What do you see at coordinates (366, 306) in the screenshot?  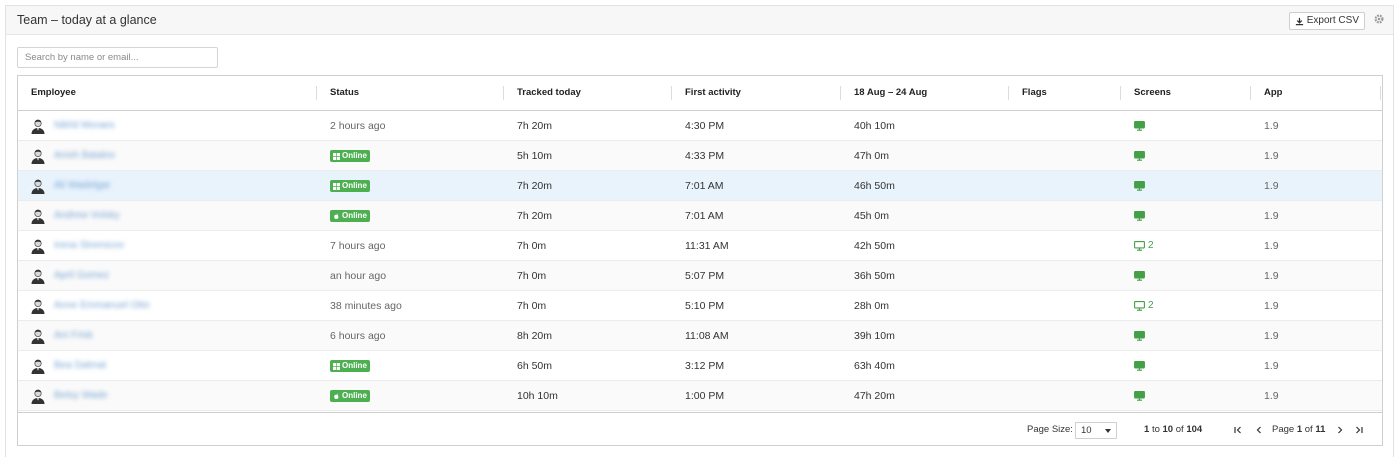 I see `status-cell: 38 minutes ago` at bounding box center [366, 306].